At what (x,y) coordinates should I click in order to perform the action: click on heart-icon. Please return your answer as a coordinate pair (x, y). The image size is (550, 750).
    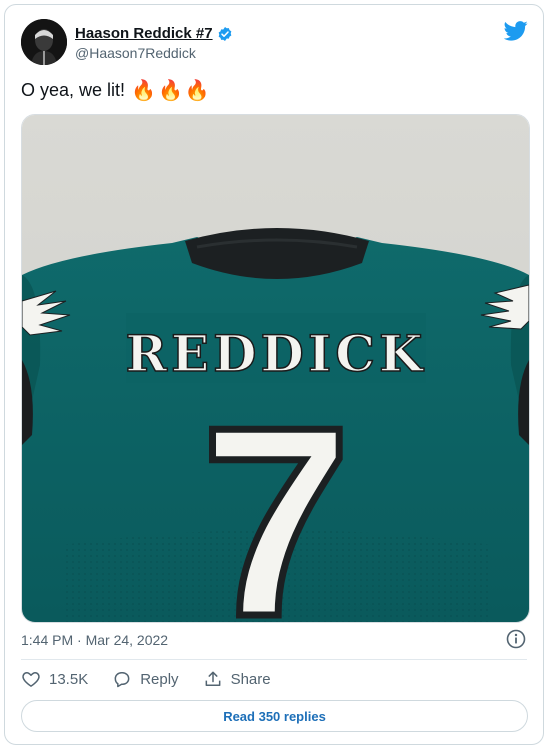
    Looking at the image, I should click on (31, 679).